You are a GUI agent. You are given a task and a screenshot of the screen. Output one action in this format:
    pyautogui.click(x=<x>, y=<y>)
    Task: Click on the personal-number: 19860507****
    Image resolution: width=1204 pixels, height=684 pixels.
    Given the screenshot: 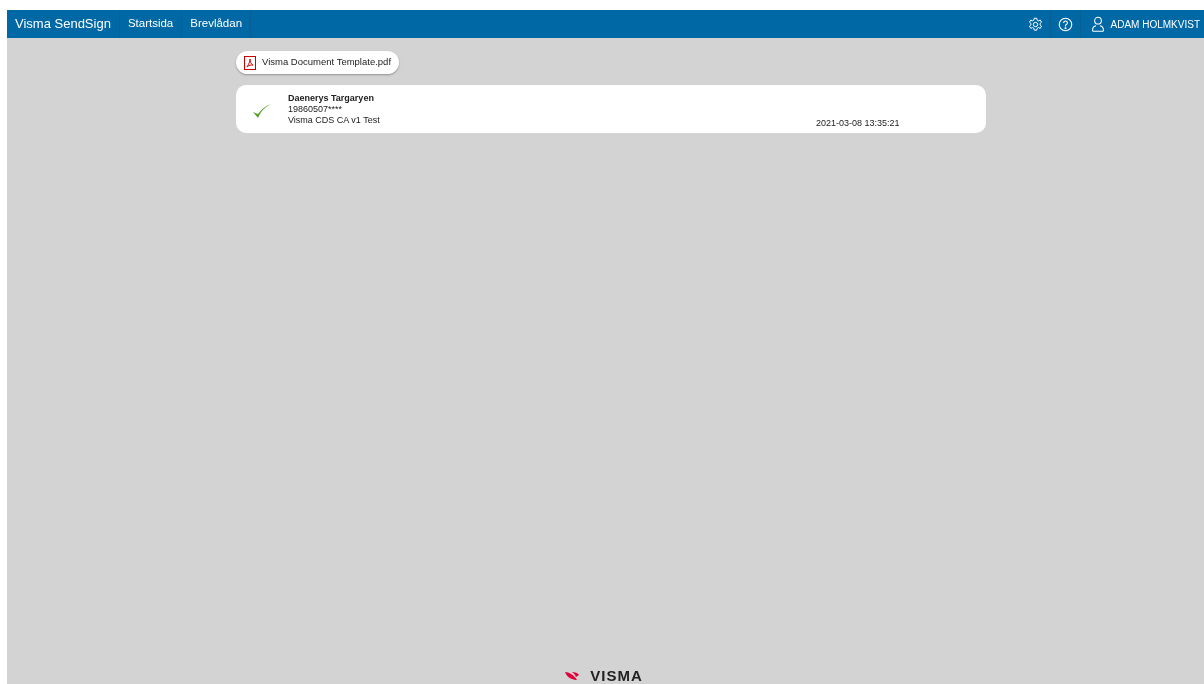 What is the action you would take?
    pyautogui.click(x=316, y=109)
    